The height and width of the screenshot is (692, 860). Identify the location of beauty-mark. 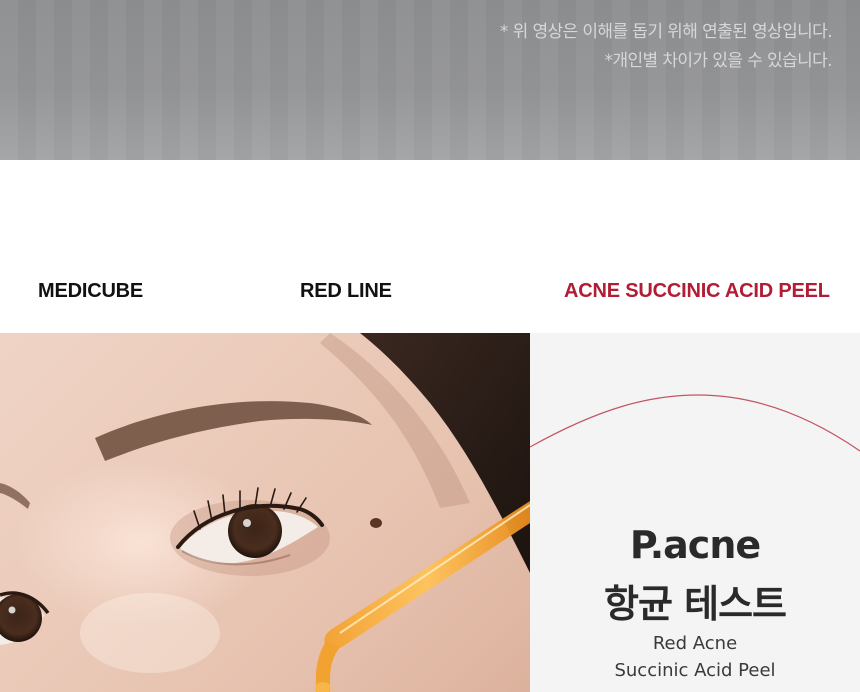
(376, 523).